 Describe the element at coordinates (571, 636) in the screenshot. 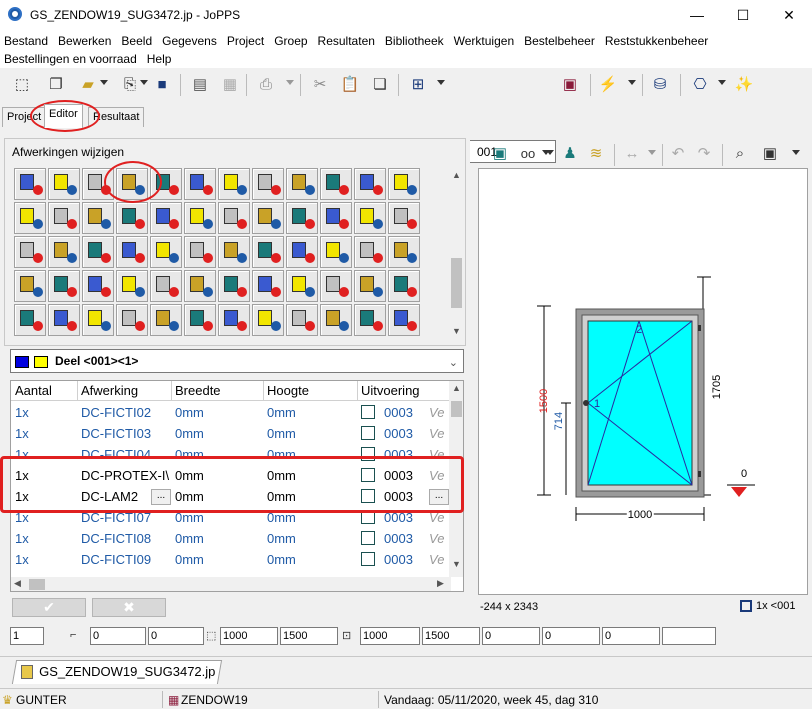

I see `field-b: 0` at that location.